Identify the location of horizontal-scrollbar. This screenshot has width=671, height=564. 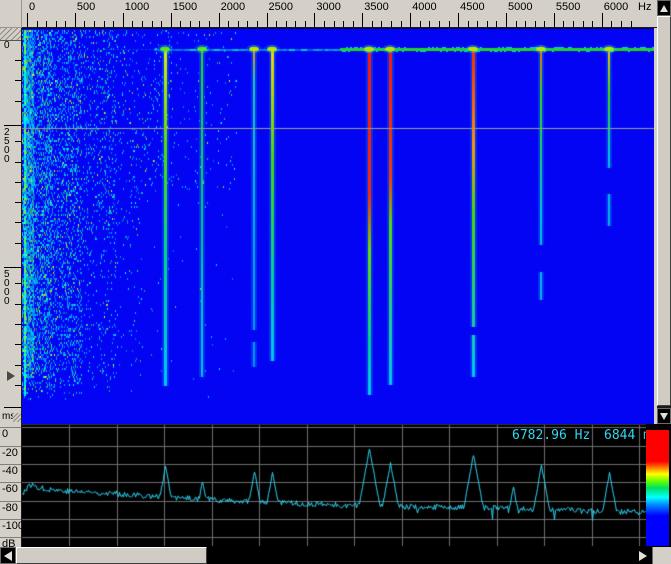
(335, 555).